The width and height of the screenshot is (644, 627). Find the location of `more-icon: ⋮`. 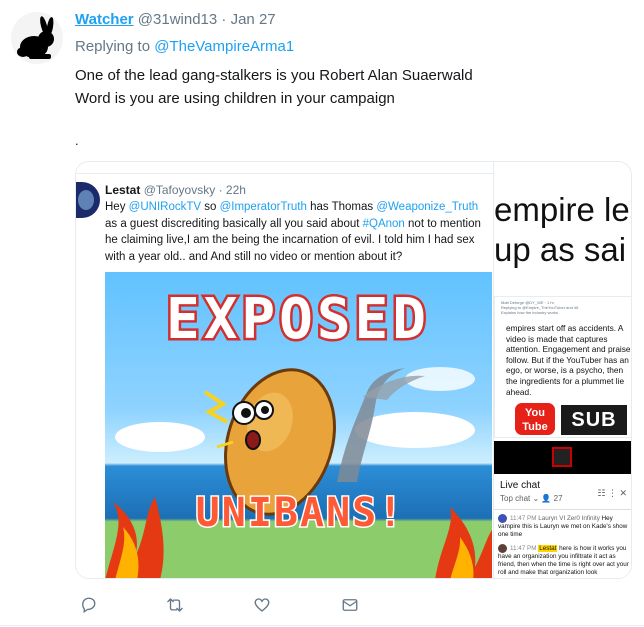

more-icon: ⋮ is located at coordinates (612, 493).